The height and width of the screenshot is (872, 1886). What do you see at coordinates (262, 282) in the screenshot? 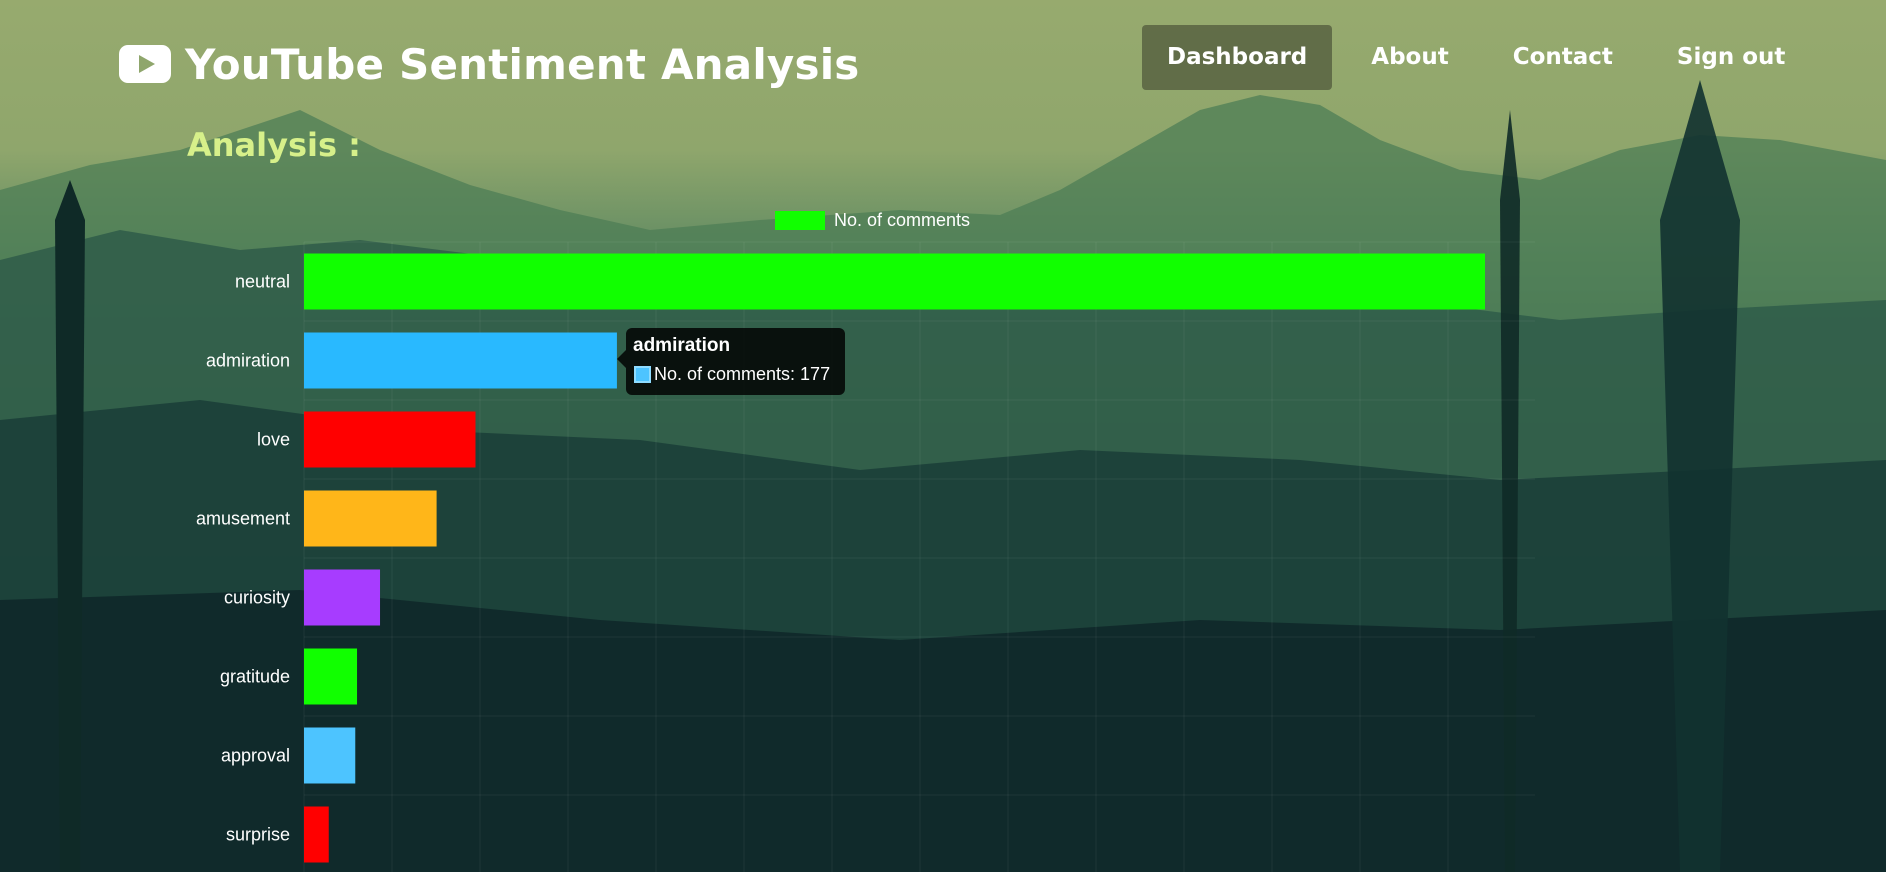
I see `category-label-neutral: neutral` at bounding box center [262, 282].